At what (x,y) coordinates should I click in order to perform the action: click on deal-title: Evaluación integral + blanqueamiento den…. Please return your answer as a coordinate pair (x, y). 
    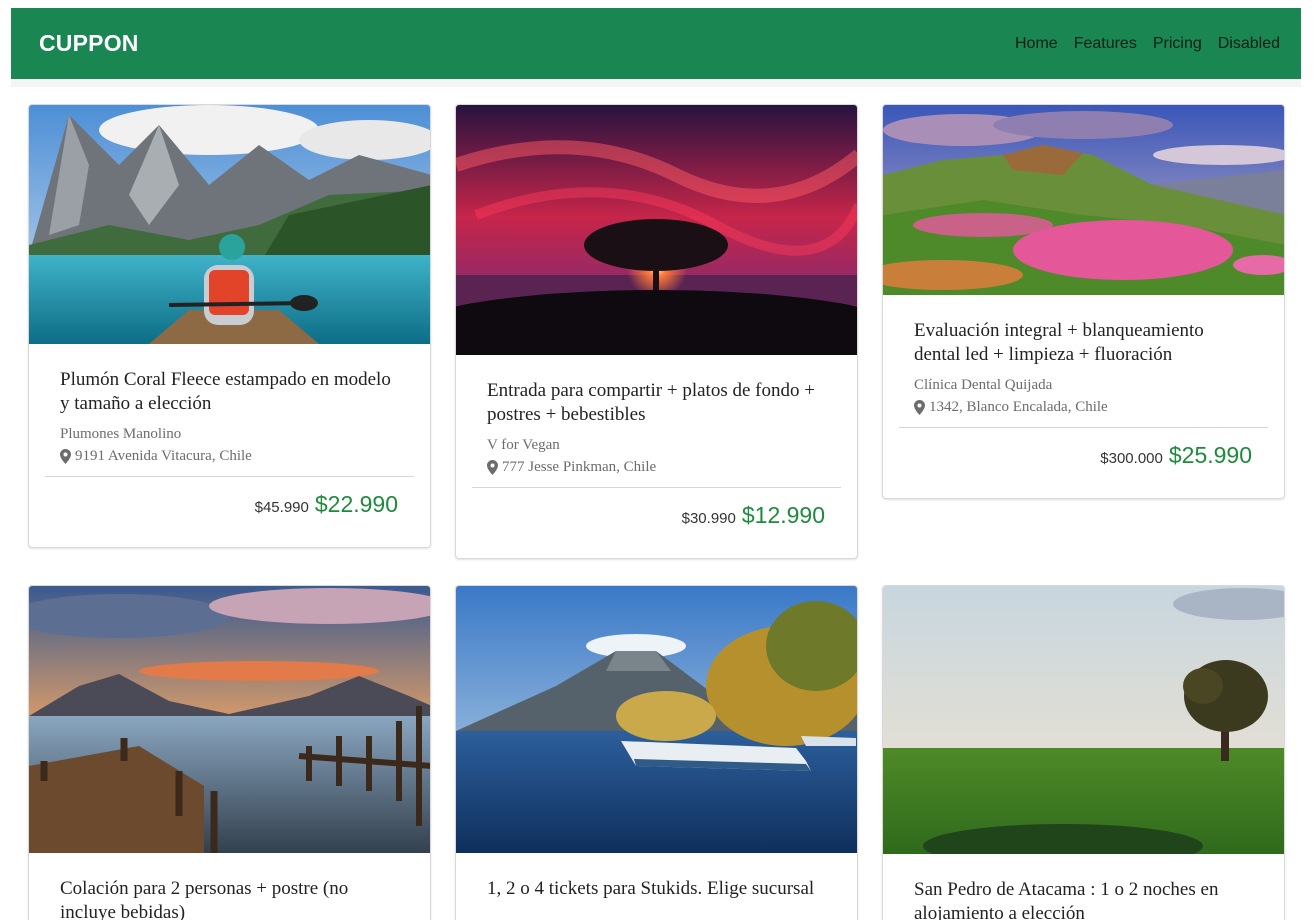
    Looking at the image, I should click on (1083, 343).